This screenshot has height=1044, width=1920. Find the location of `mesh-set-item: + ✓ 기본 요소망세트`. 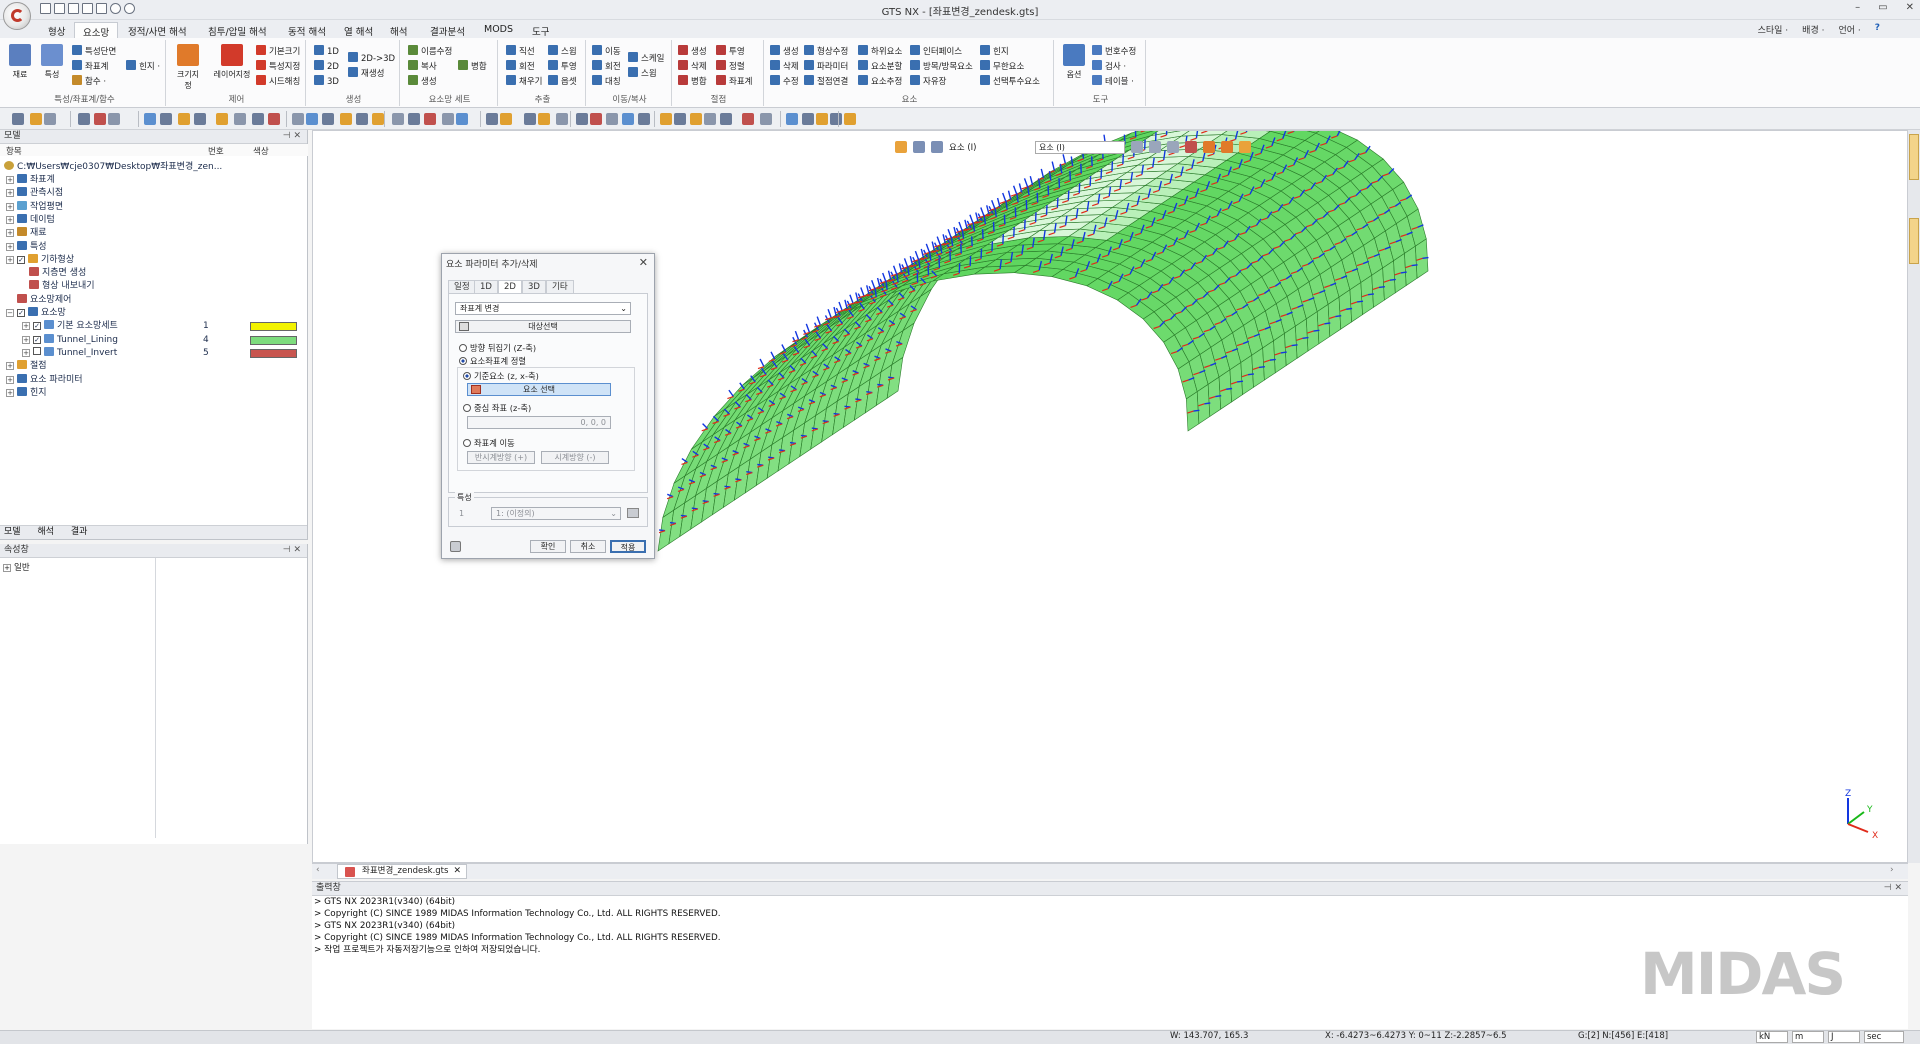

mesh-set-item: + ✓ 기본 요소망세트 is located at coordinates (70, 326).